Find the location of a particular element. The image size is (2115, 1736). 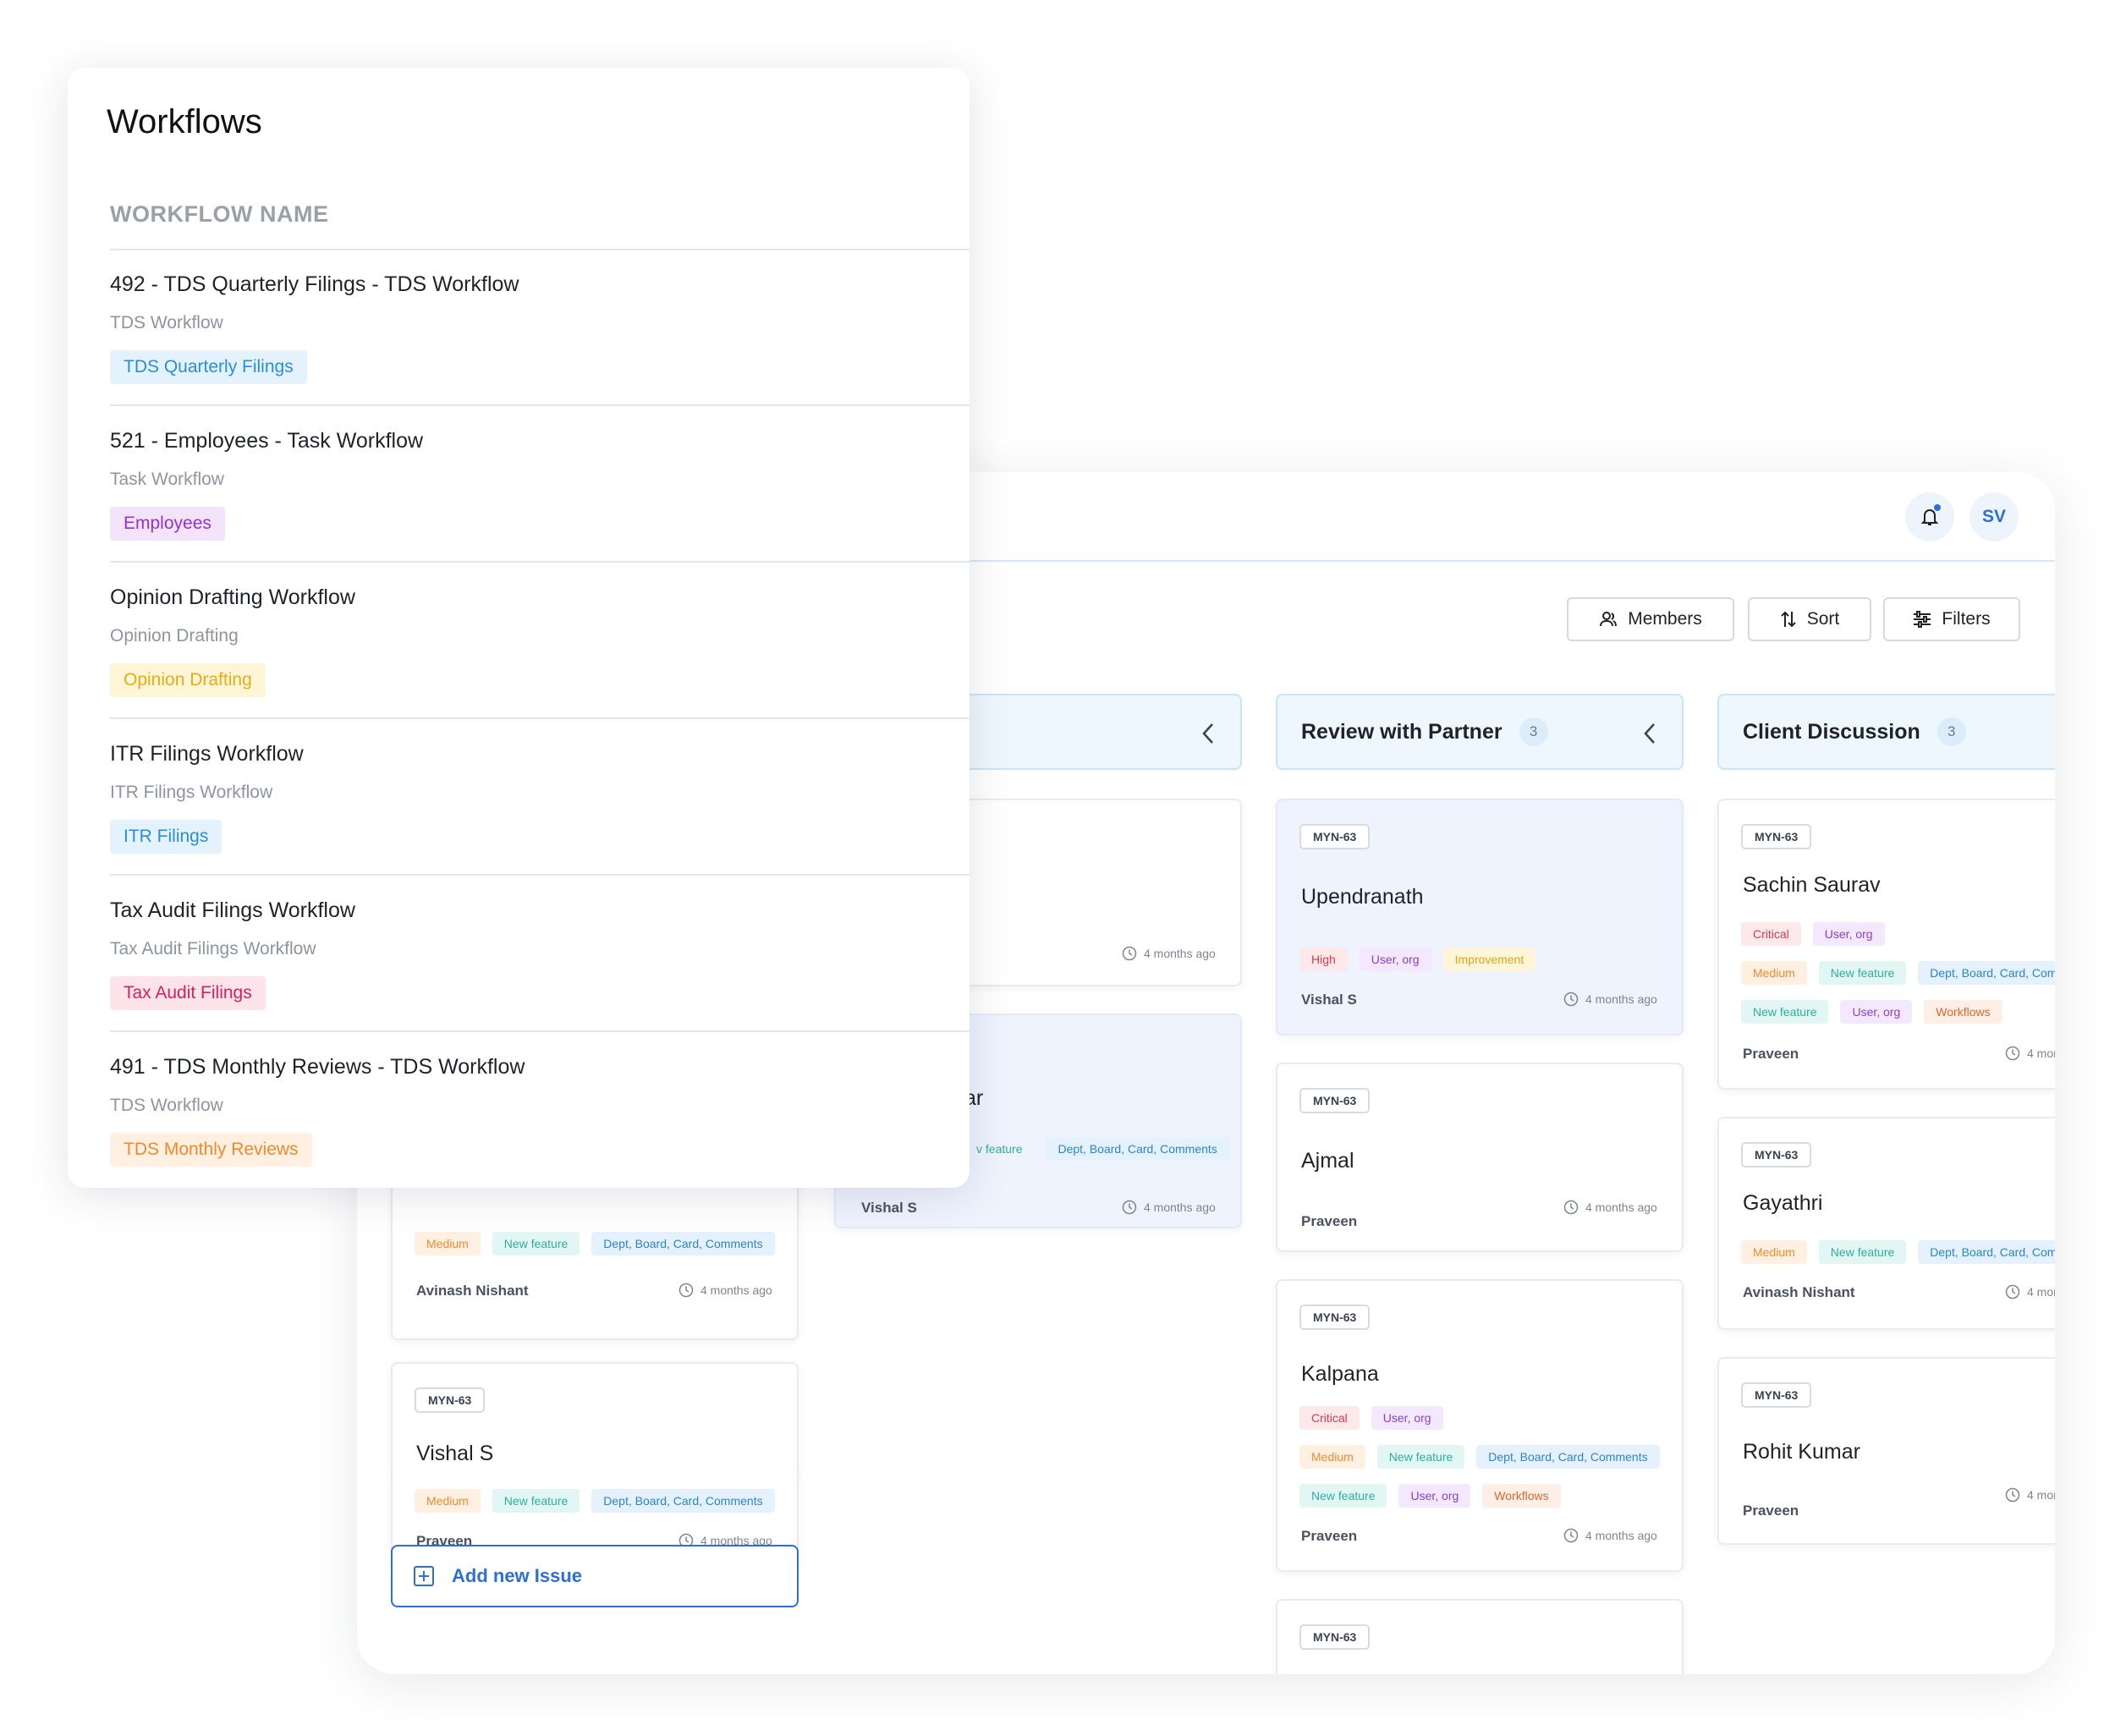

sort-button: Sort is located at coordinates (1809, 619).